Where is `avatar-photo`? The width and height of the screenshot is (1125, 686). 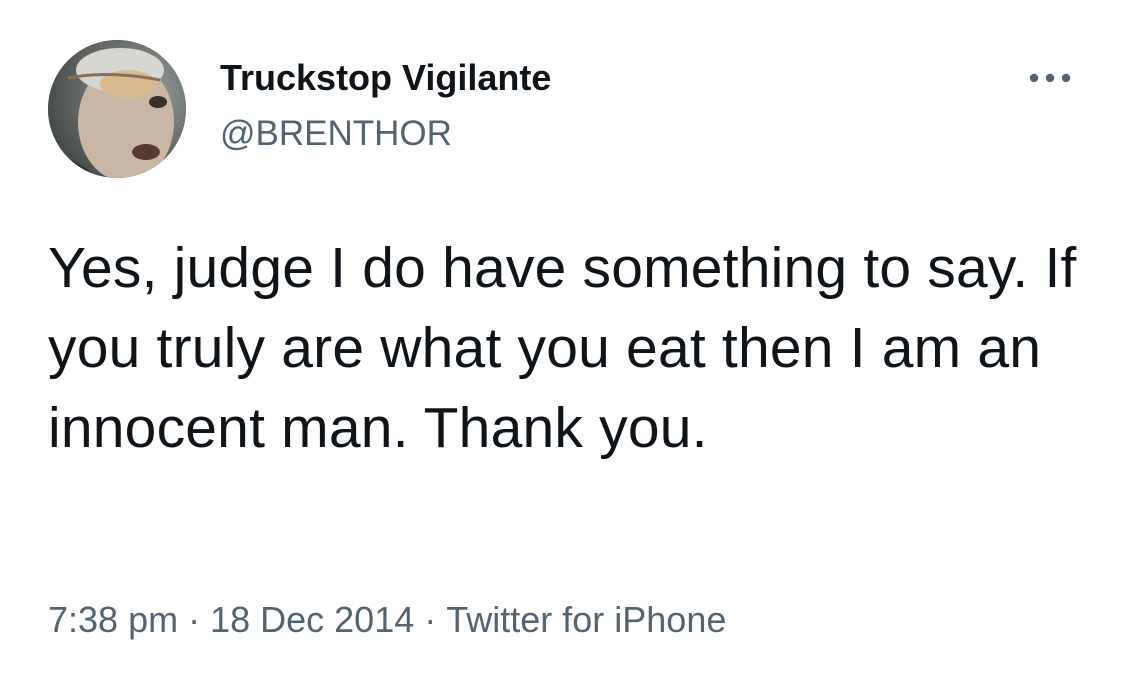
avatar-photo is located at coordinates (117, 109).